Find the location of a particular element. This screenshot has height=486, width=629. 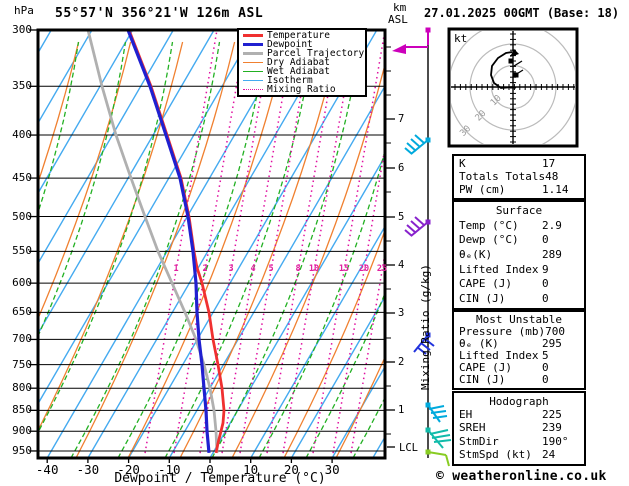

table-row-label: PW (cm) is located at coordinates (482, 189).